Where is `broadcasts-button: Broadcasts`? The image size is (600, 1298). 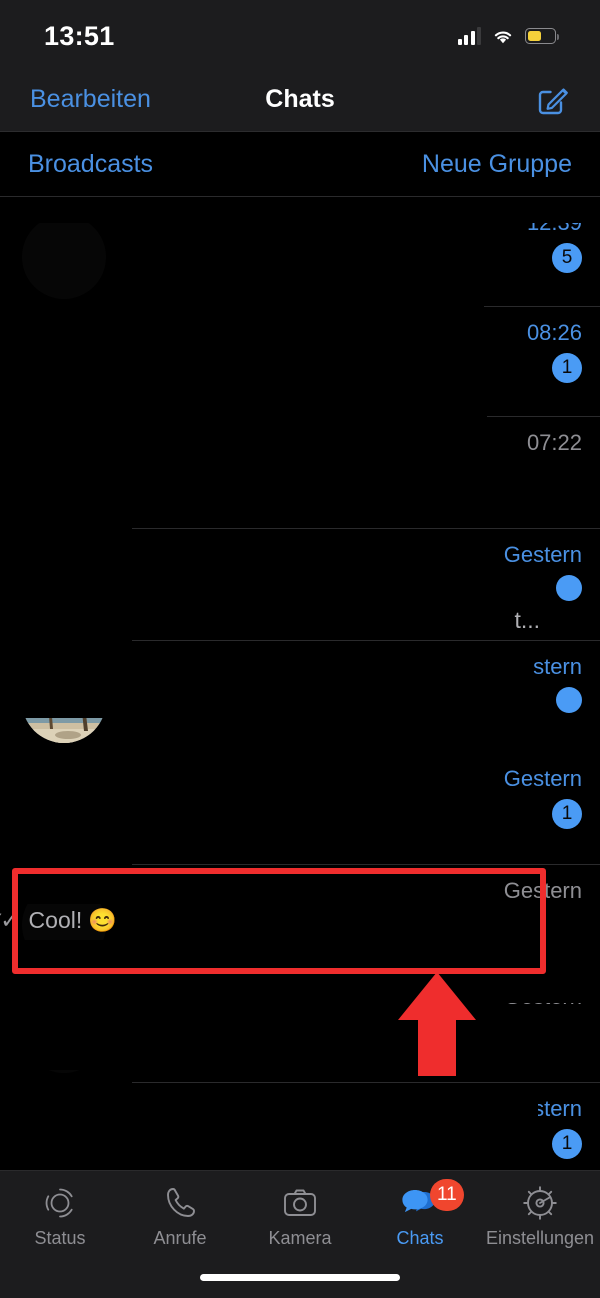
broadcasts-button: Broadcasts is located at coordinates (90, 164).